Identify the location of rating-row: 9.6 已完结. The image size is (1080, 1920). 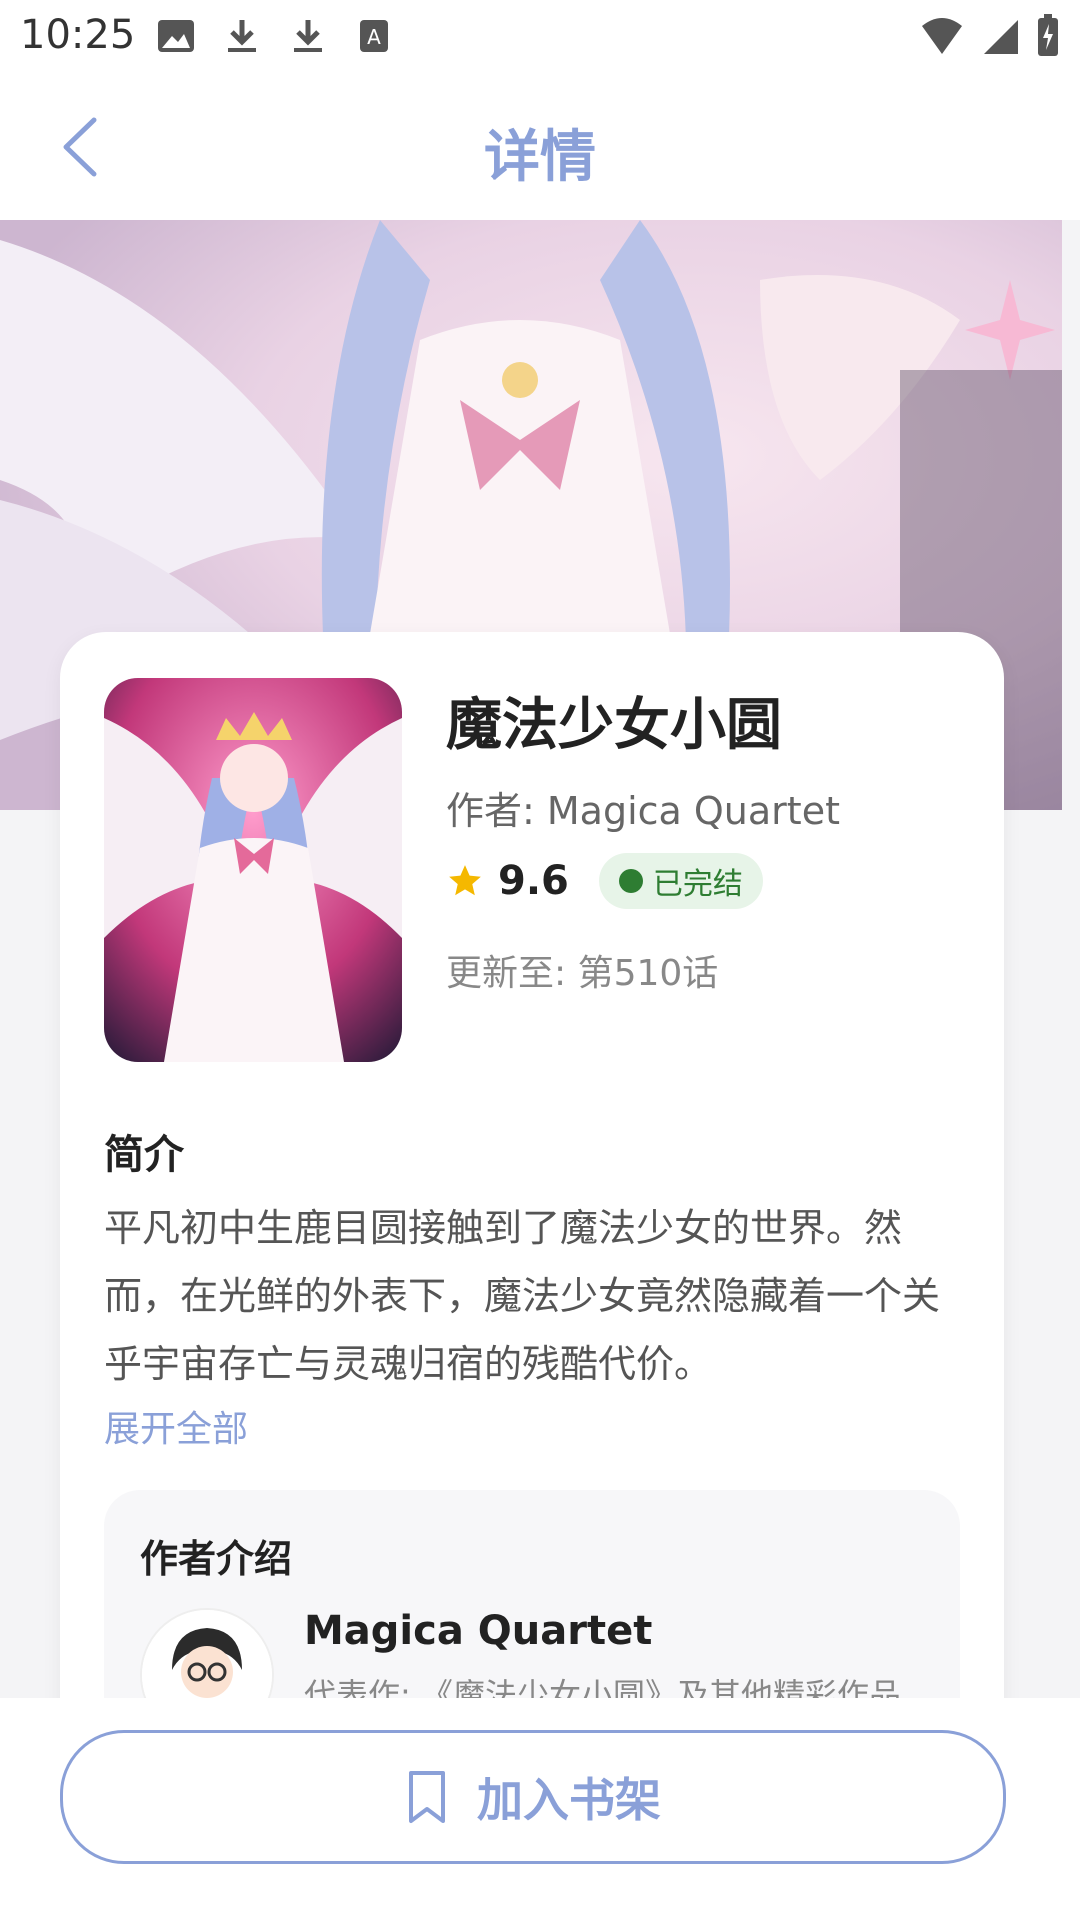
(604, 881).